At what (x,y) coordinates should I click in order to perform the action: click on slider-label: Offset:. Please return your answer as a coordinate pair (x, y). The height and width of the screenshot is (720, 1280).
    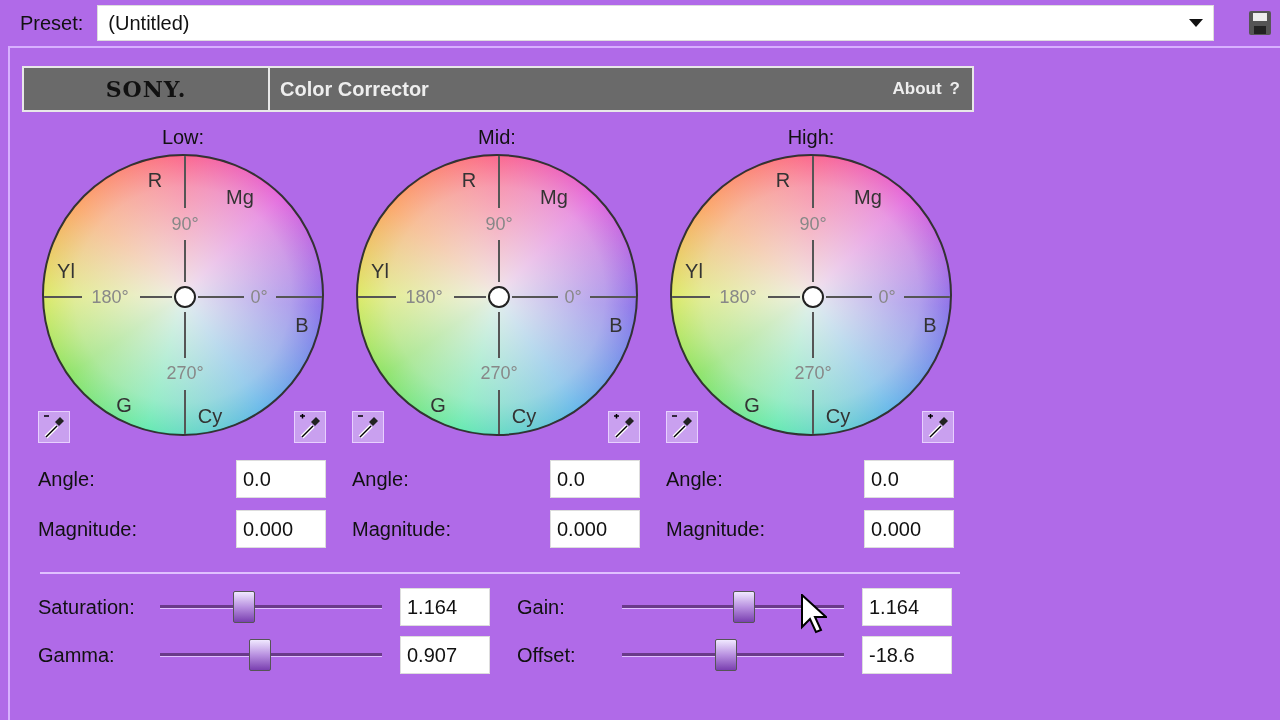
    Looking at the image, I should click on (547, 655).